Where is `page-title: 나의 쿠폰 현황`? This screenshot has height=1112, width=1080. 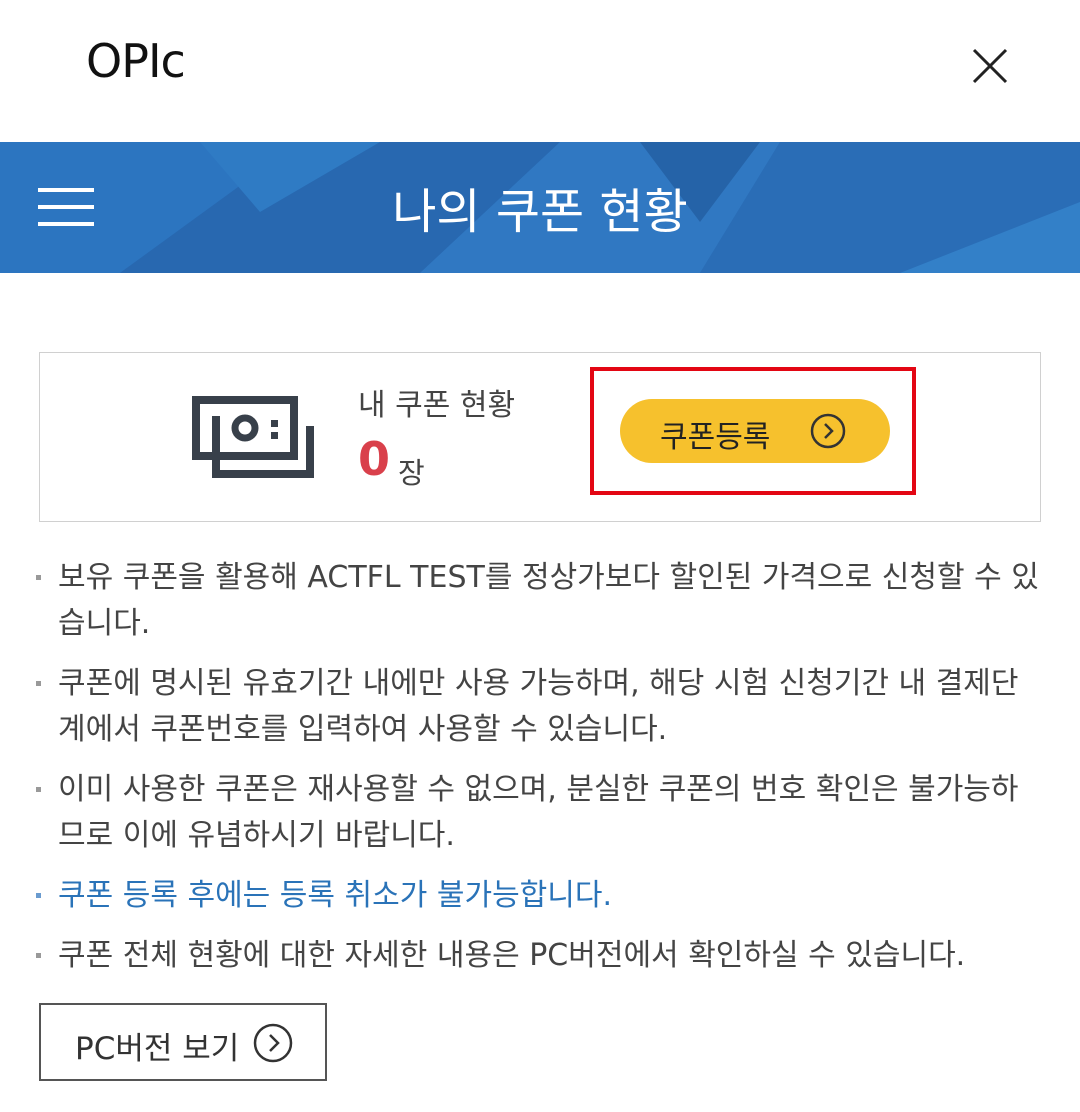 page-title: 나의 쿠폰 현황 is located at coordinates (540, 212).